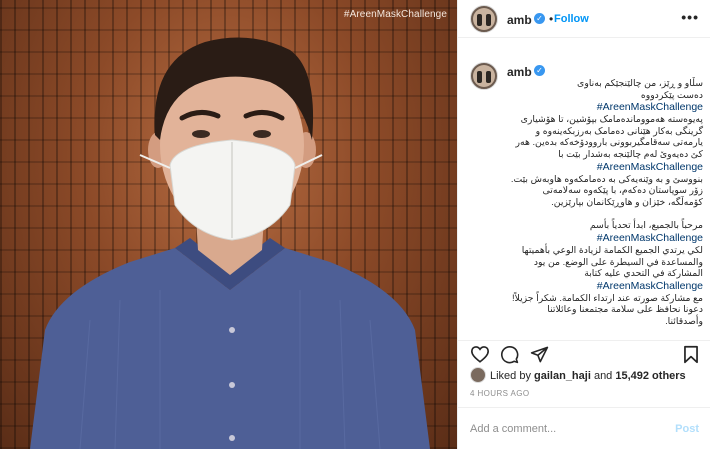 The height and width of the screenshot is (449, 710). I want to click on caption-line: مرحباً بالجميع، ابدأ تحدياً بأسم, so click(646, 225).